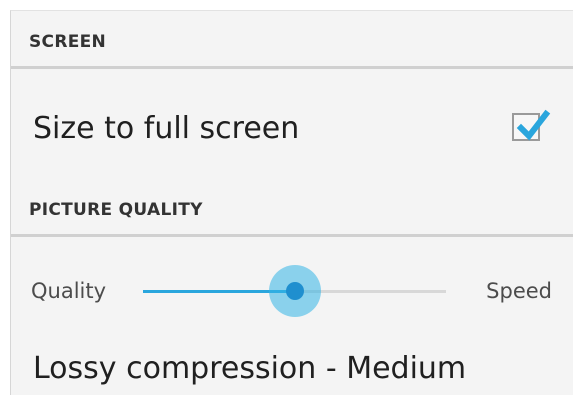 The image size is (573, 395). I want to click on checkmark-icon, so click(533, 125).